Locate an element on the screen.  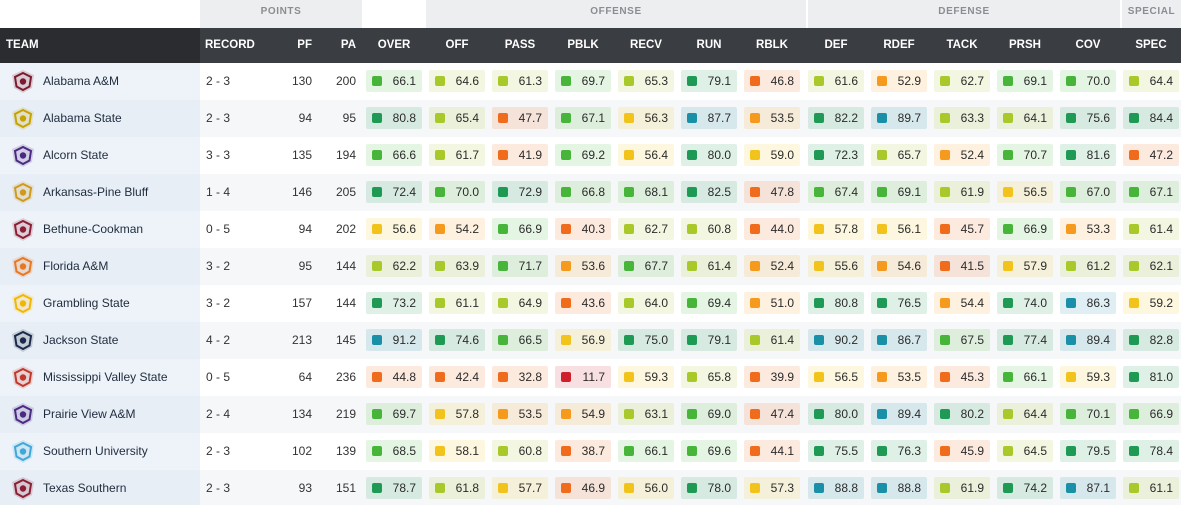
team-name-link: Arkansas-Pine Bluff is located at coordinates (95, 192).